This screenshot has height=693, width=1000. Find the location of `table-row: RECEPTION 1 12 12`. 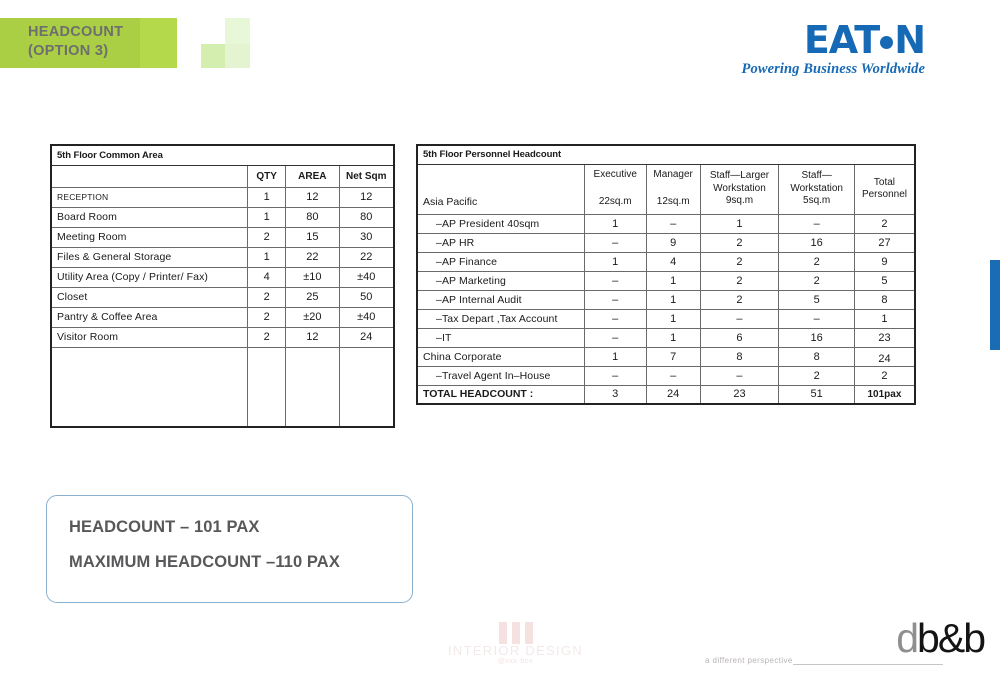

table-row: RECEPTION 1 12 12 is located at coordinates (222, 197).